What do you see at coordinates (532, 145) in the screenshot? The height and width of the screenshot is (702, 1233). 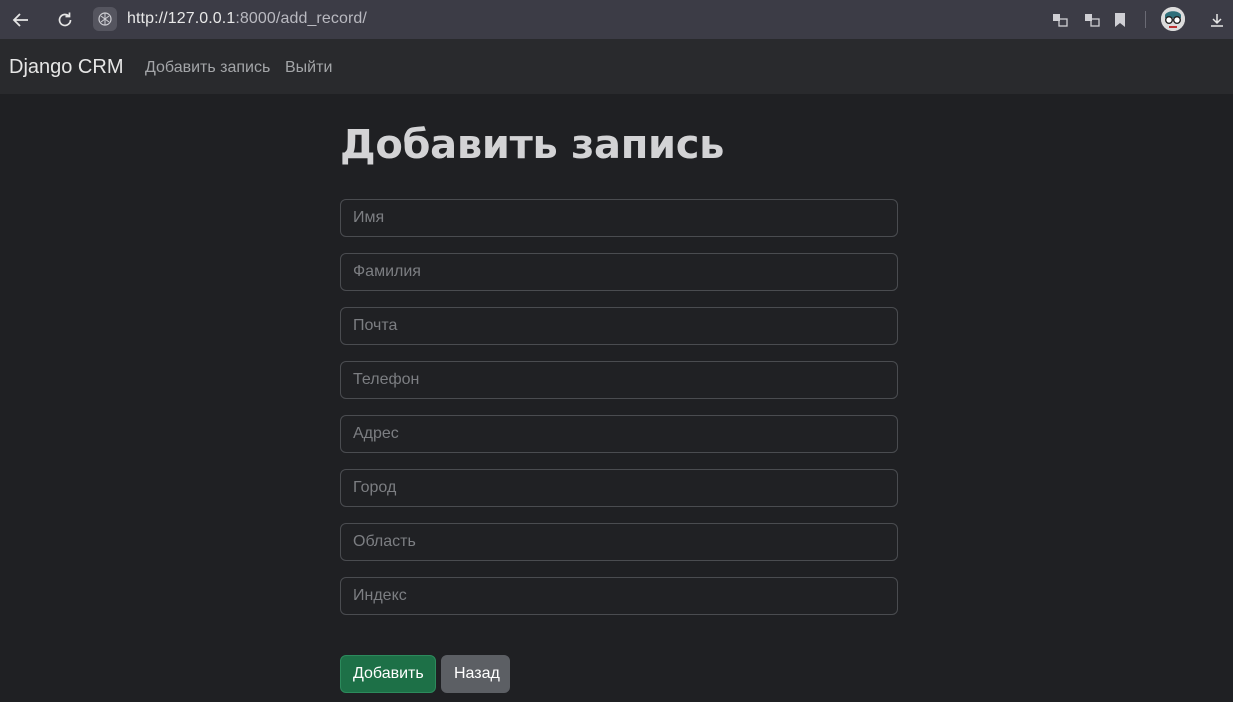 I see `page-title: Добавить запись` at bounding box center [532, 145].